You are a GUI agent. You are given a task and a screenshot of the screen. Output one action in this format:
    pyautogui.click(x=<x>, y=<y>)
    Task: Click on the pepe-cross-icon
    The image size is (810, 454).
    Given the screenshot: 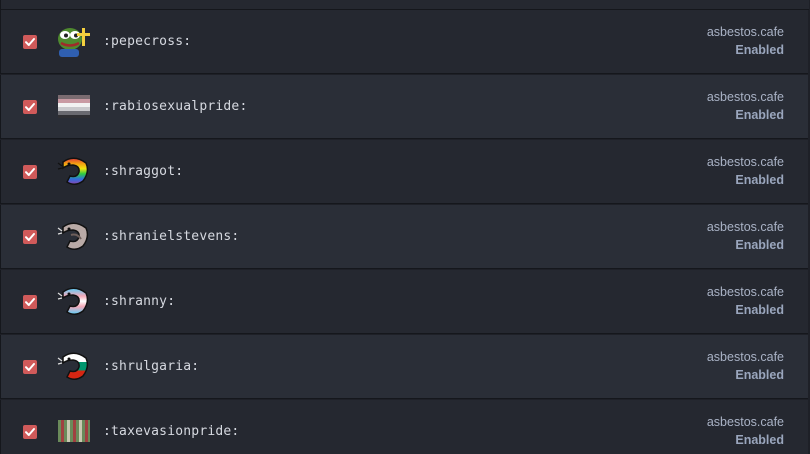 What is the action you would take?
    pyautogui.click(x=74, y=42)
    